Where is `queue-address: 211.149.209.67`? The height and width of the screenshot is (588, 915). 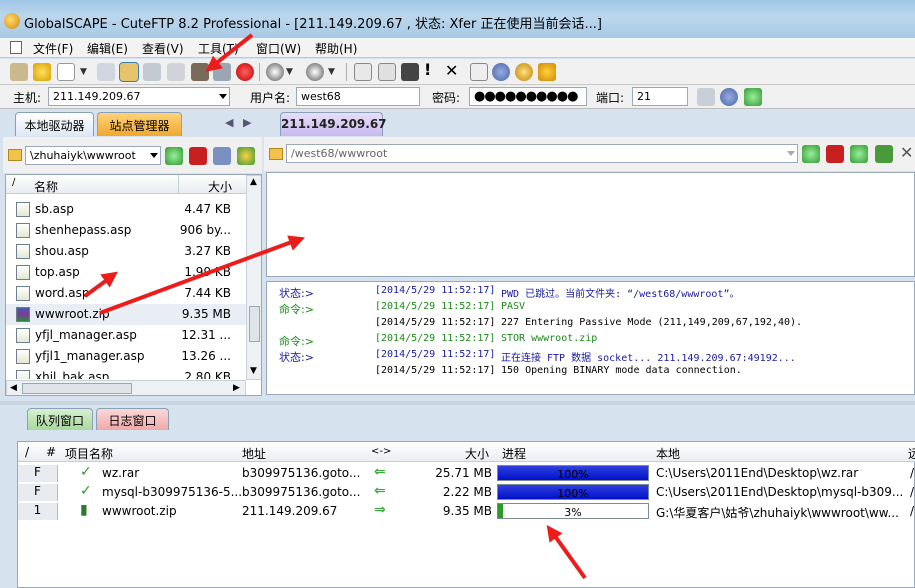
queue-address: 211.149.209.67 is located at coordinates (290, 511).